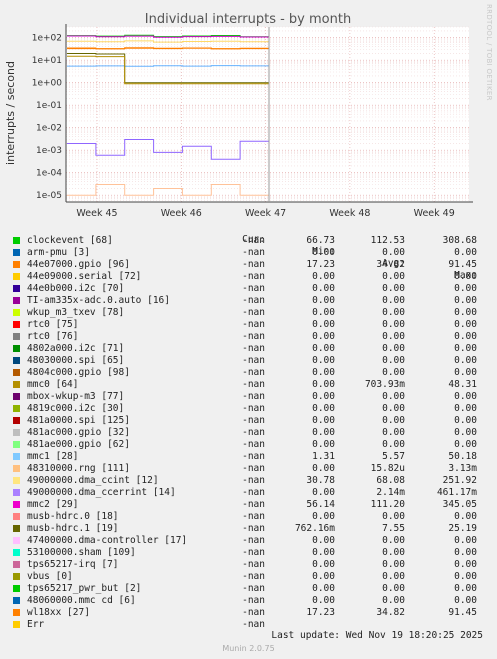 The width and height of the screenshot is (497, 659). I want to click on legend-row: rtc0 [76] -nan 0.00 0.00 0.00, so click(248, 337).